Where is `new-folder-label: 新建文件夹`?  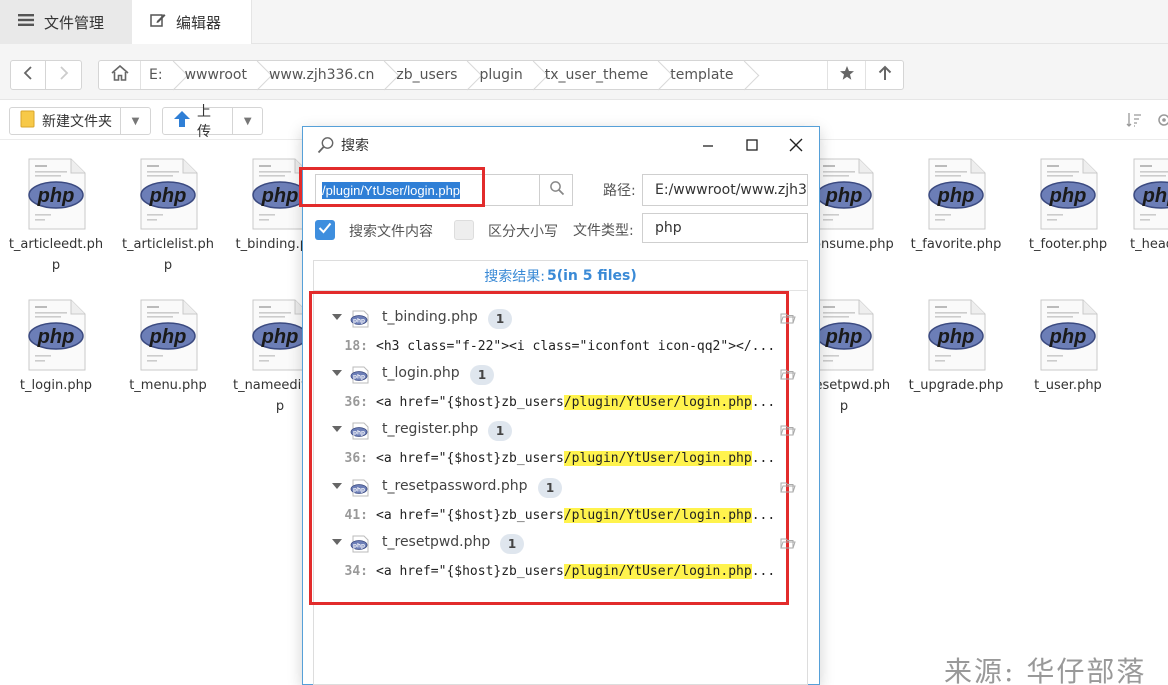
new-folder-label: 新建文件夹 is located at coordinates (77, 122).